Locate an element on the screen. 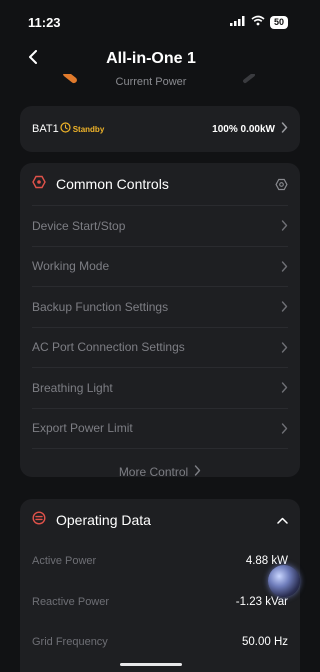 The width and height of the screenshot is (320, 672). common-controls-title: Common Controls is located at coordinates (112, 184).